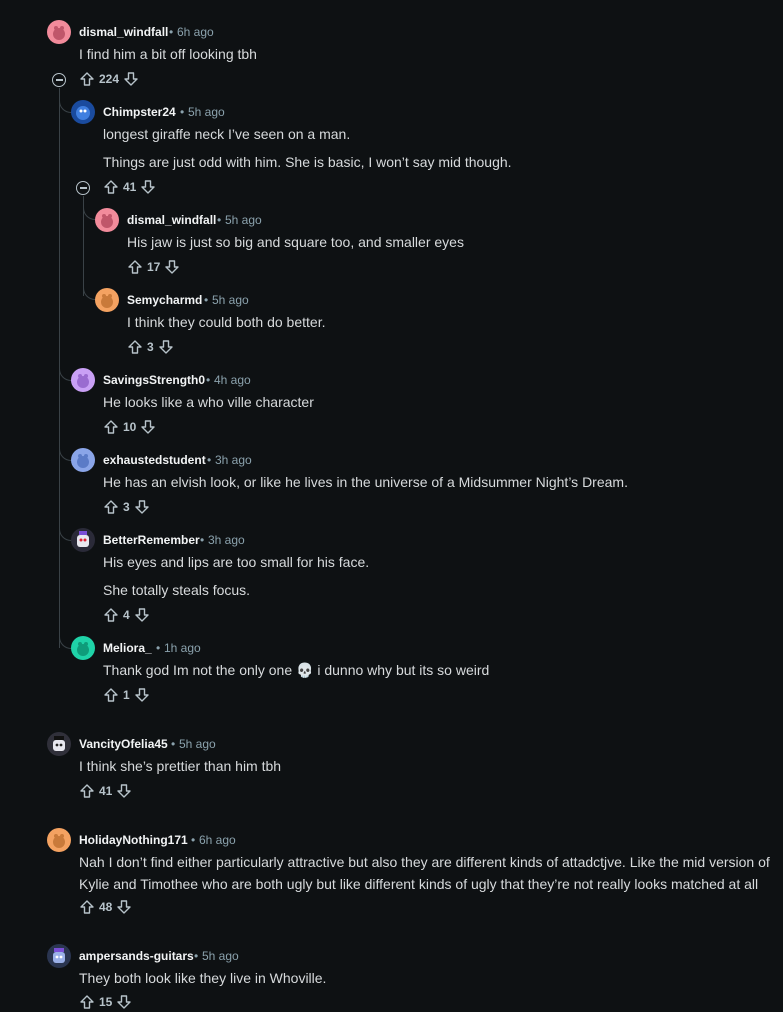  I want to click on vote-bar: 4, so click(126, 615).